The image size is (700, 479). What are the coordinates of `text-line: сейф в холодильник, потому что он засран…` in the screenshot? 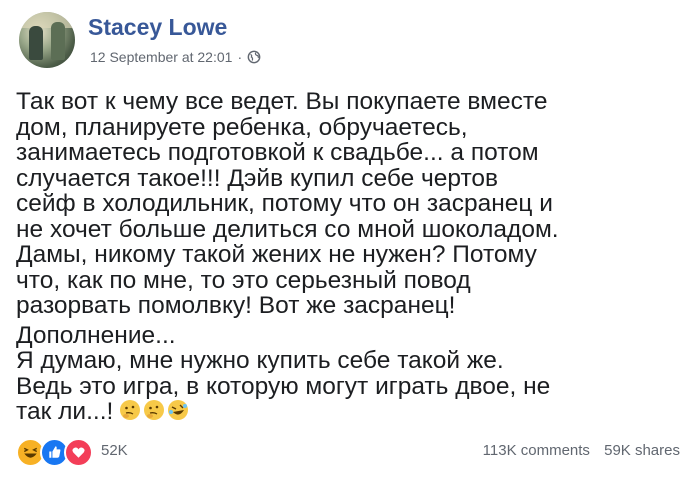 It's located at (284, 203).